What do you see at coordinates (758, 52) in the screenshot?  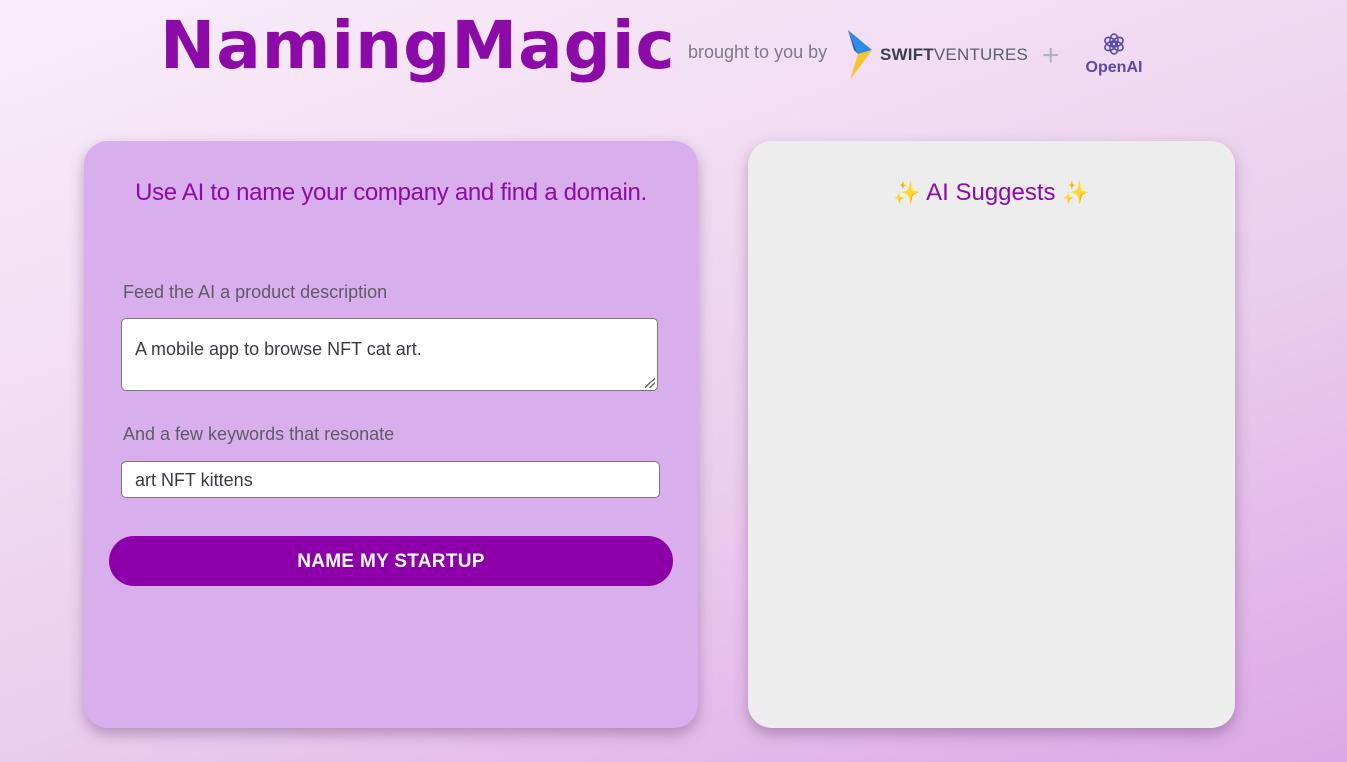 I see `brought-to-you-by-text: brought to you by` at bounding box center [758, 52].